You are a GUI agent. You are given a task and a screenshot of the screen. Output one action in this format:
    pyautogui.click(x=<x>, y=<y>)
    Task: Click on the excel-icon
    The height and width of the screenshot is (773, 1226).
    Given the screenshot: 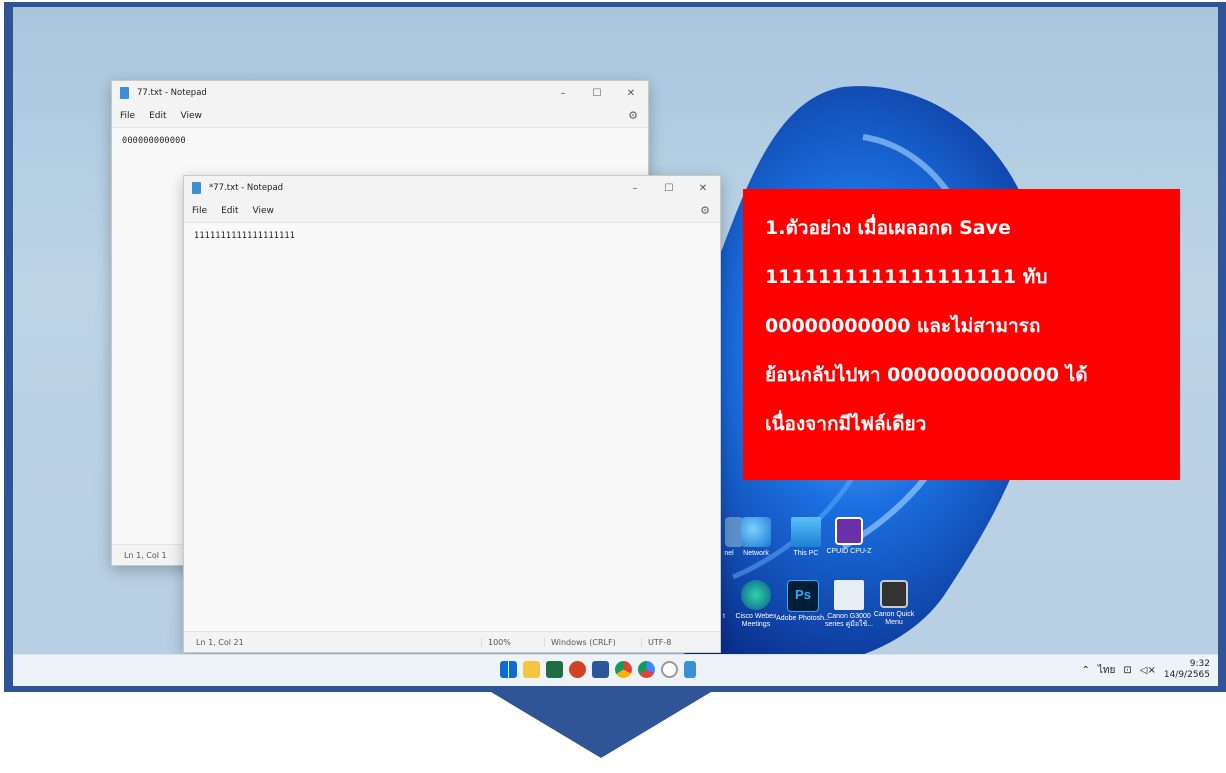 What is the action you would take?
    pyautogui.click(x=554, y=669)
    